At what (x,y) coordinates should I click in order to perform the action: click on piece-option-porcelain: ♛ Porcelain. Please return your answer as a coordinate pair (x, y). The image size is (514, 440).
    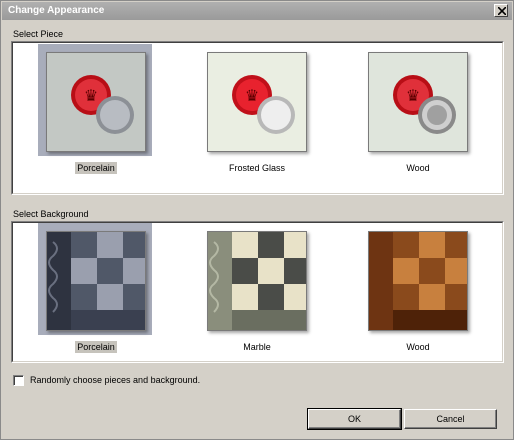
    Looking at the image, I should click on (95, 109).